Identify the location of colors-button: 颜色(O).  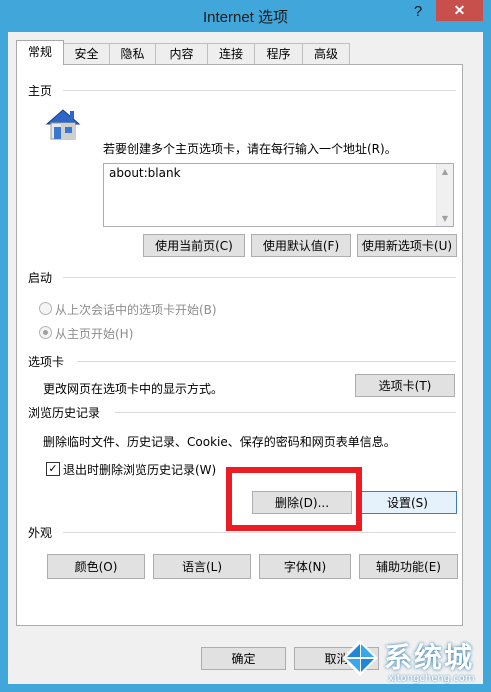
(96, 566).